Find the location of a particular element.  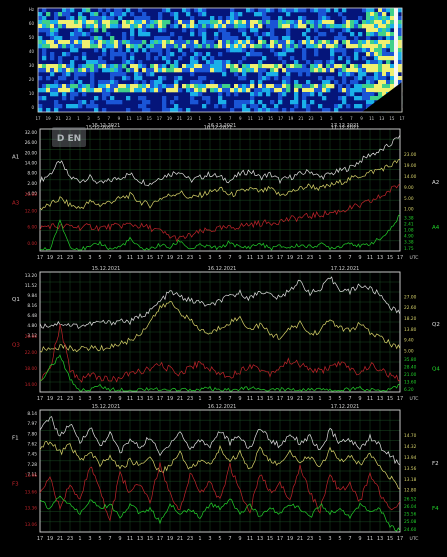

x-tick-label: 1 is located at coordinates (319, 399).